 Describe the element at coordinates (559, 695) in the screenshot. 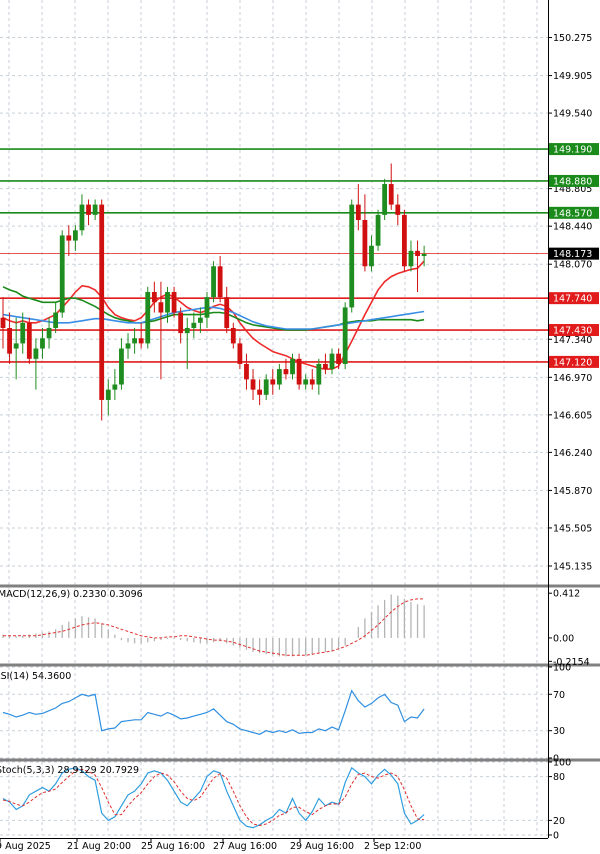

I see `price-axis-label: 70` at that location.